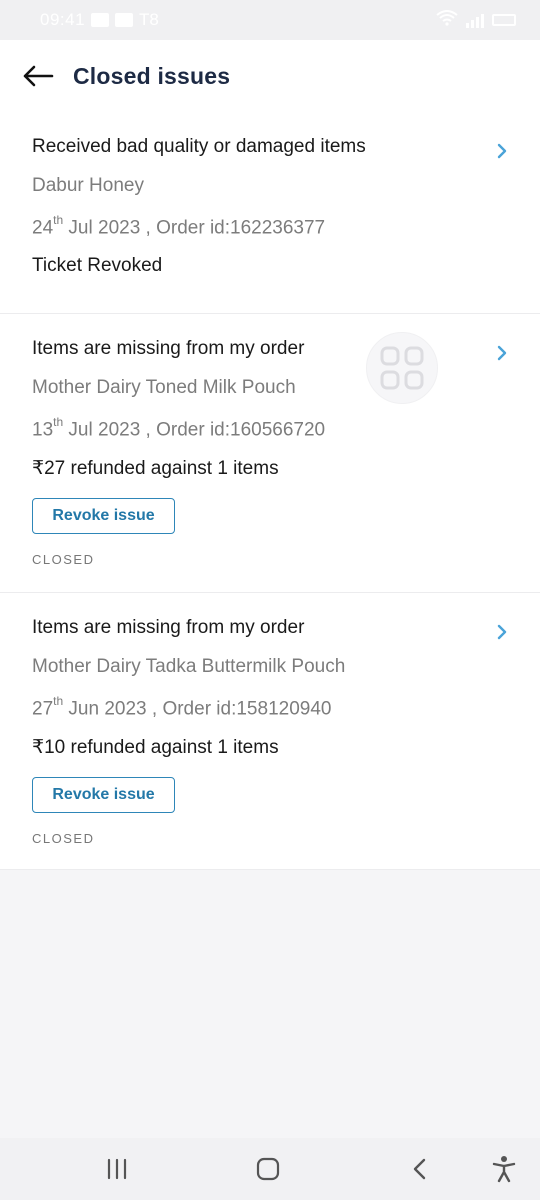 The image size is (540, 1200). Describe the element at coordinates (97, 265) in the screenshot. I see `issue-status-text: Ticket Revoked` at that location.